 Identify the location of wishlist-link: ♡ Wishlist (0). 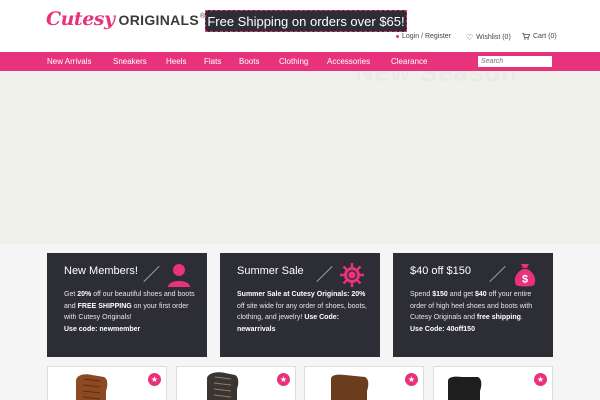
(488, 37).